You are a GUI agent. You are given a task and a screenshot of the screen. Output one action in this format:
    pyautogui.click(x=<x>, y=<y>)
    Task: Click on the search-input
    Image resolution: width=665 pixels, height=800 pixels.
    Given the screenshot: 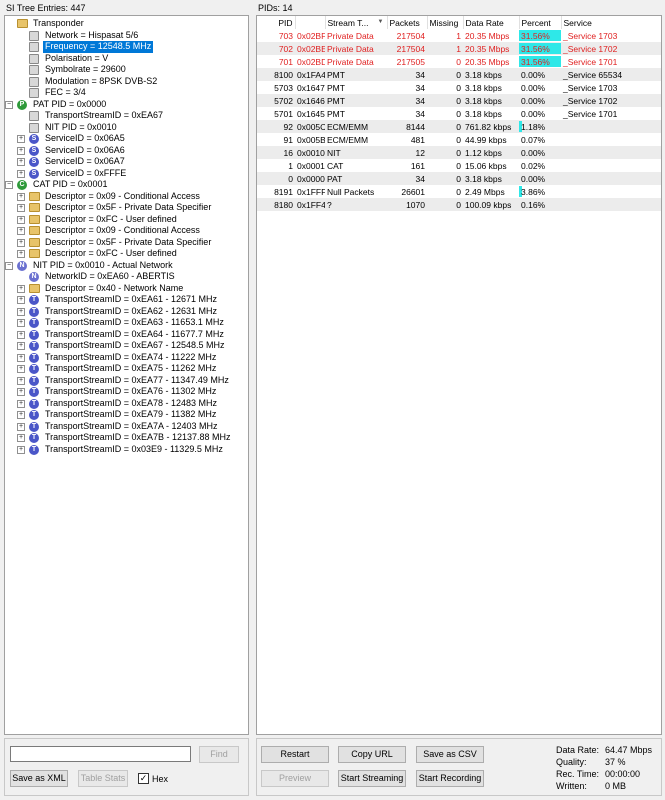 What is the action you would take?
    pyautogui.click(x=100, y=754)
    